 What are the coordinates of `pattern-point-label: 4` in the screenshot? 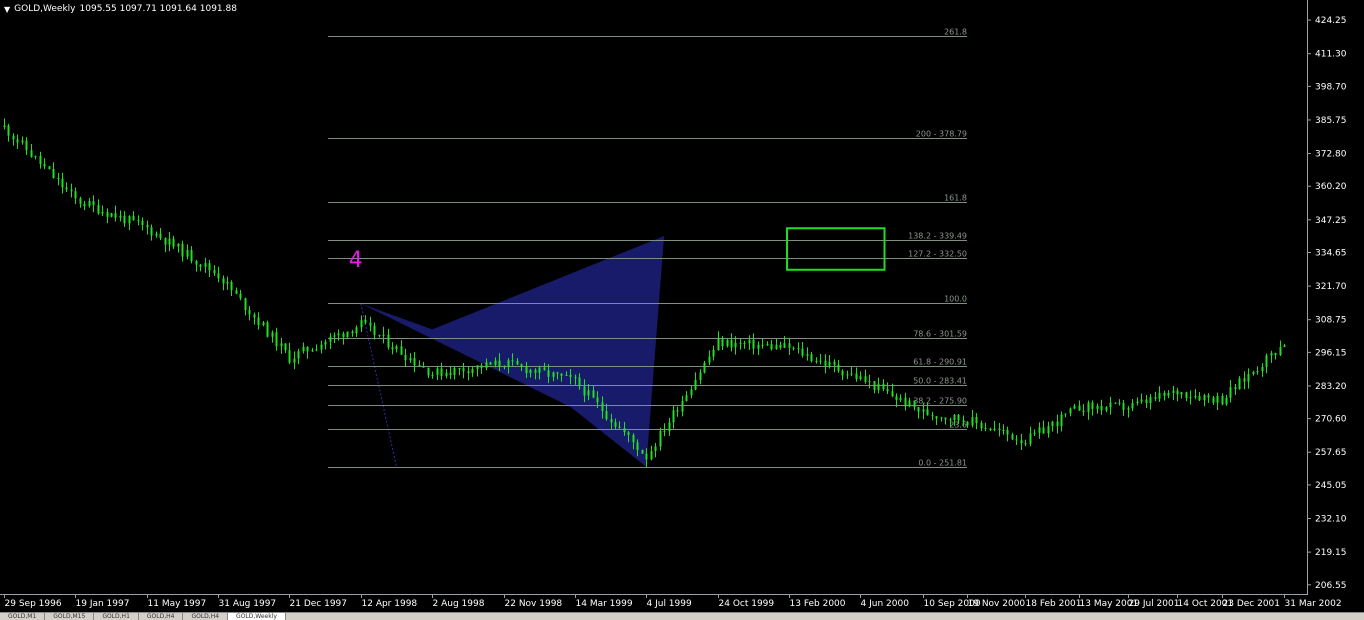 It's located at (356, 260).